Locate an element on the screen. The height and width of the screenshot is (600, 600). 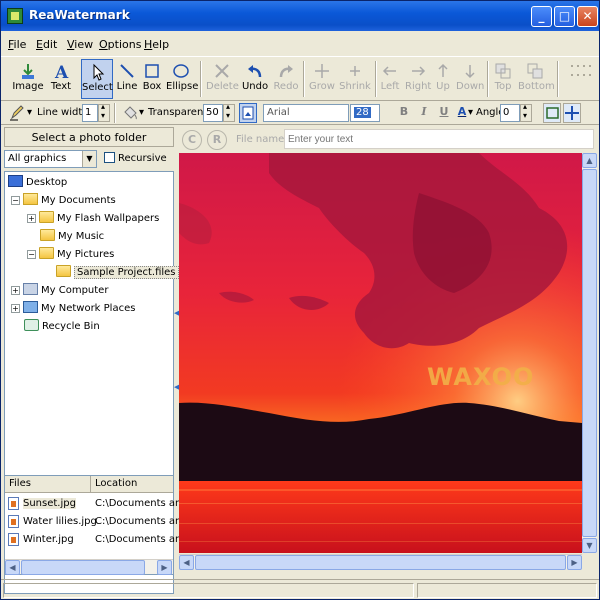
send-to-bottom-button: Bottom is located at coordinates (536, 79).